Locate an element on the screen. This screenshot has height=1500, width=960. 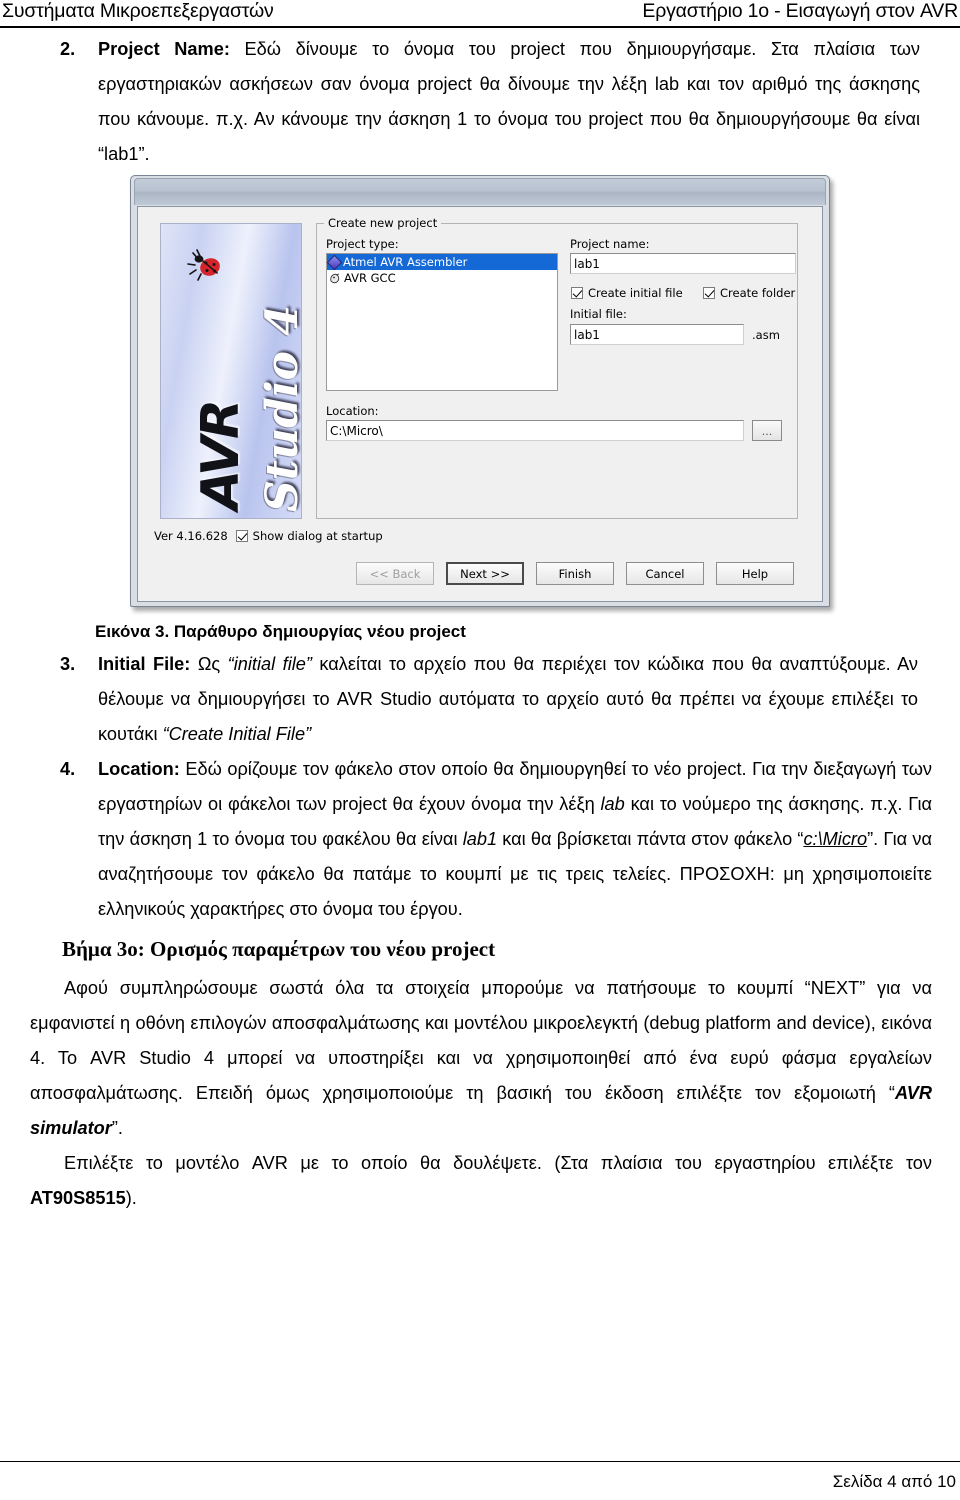
item-em-lab1: lab1 is located at coordinates (480, 839).